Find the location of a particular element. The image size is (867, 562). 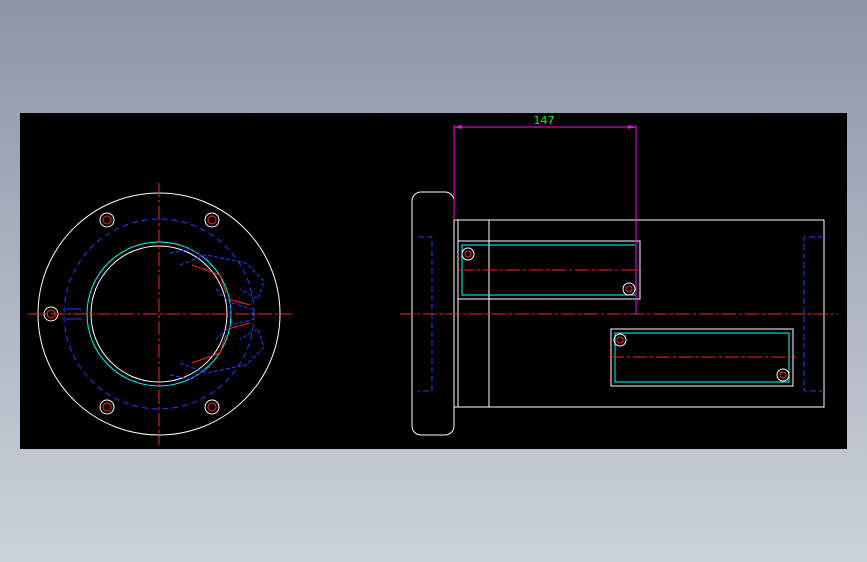

flange-centerlines is located at coordinates (160, 314).